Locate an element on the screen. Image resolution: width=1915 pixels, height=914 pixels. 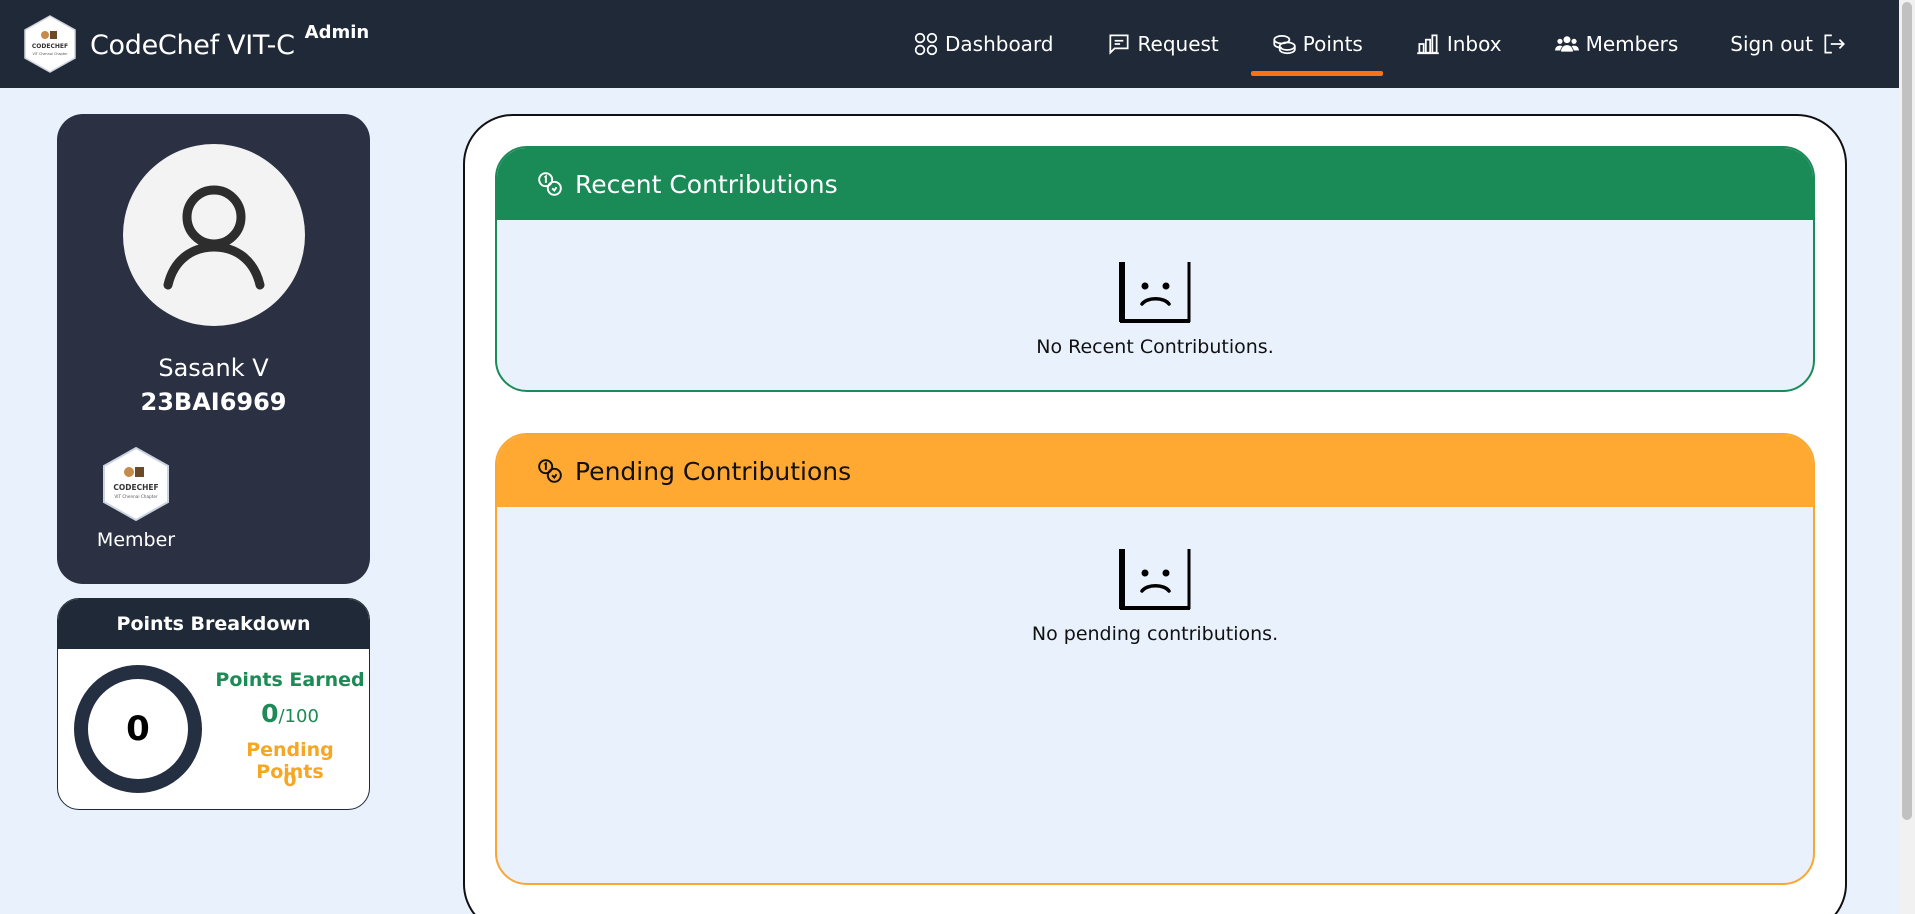
nav-request-label: Request is located at coordinates (1178, 44).